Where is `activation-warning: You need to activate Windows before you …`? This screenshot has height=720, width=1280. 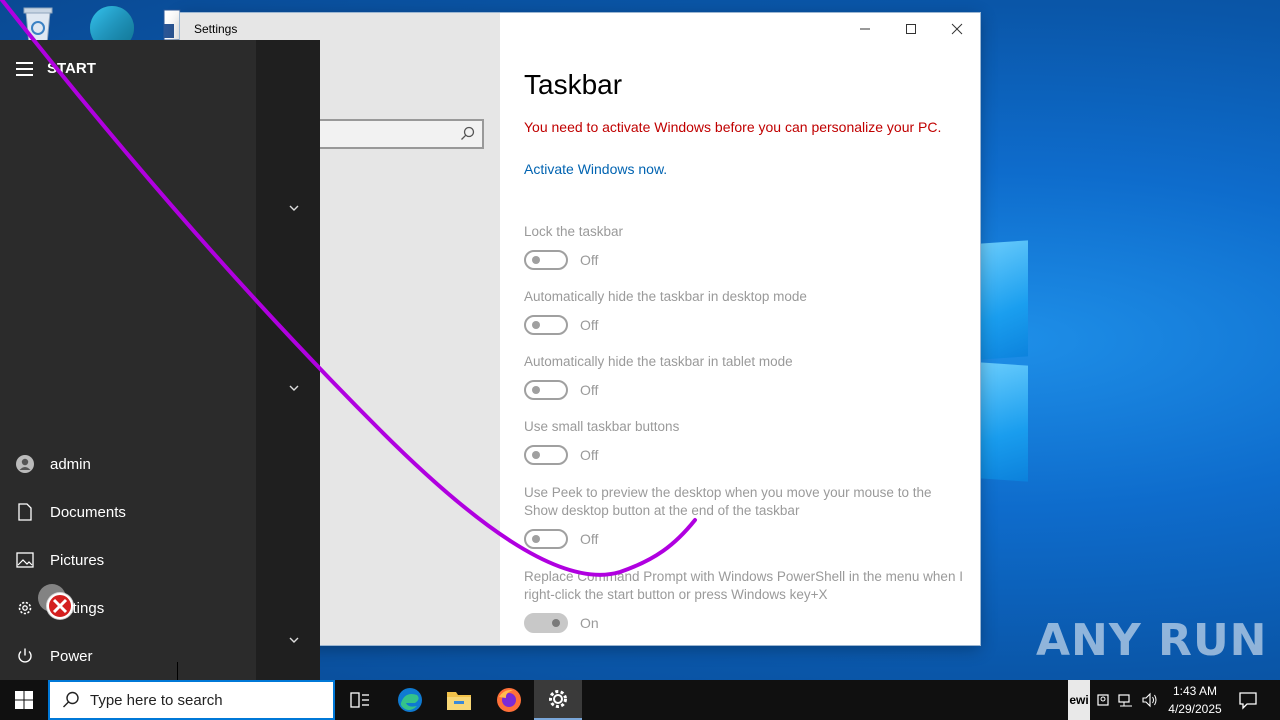
activation-warning: You need to activate Windows before you … is located at coordinates (733, 127).